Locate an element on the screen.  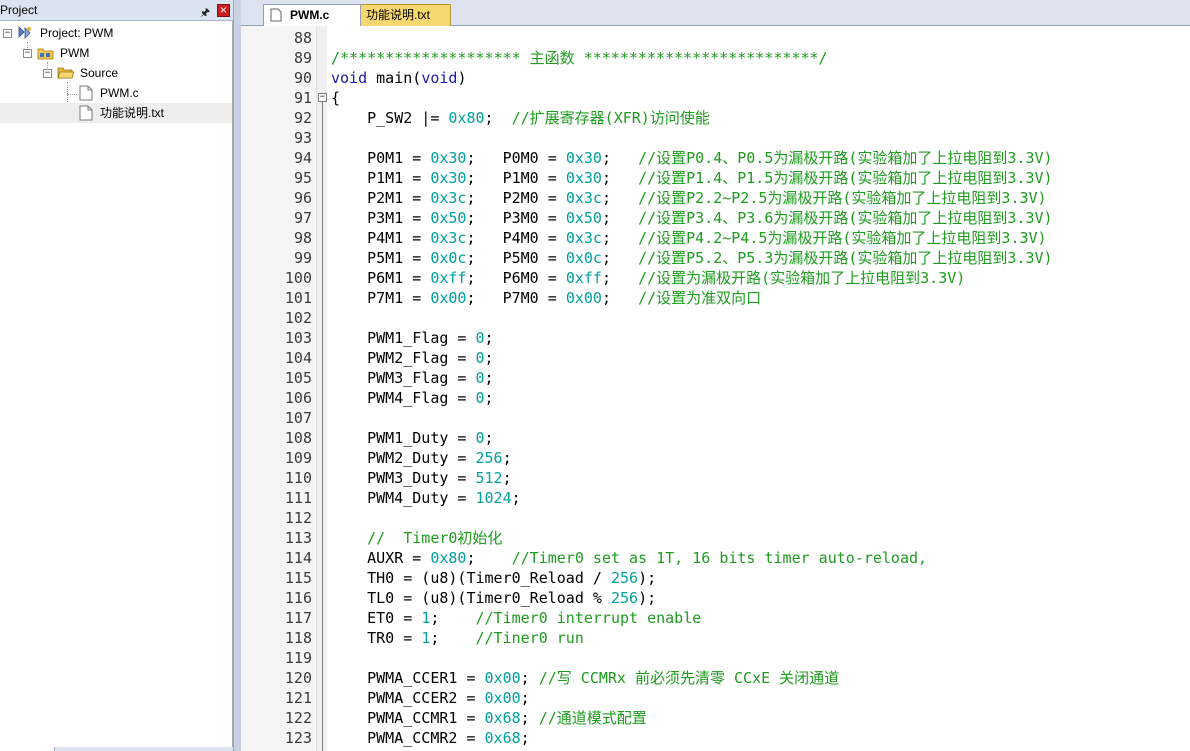
code-line: PWM2_Duty = 256; is located at coordinates (421, 458).